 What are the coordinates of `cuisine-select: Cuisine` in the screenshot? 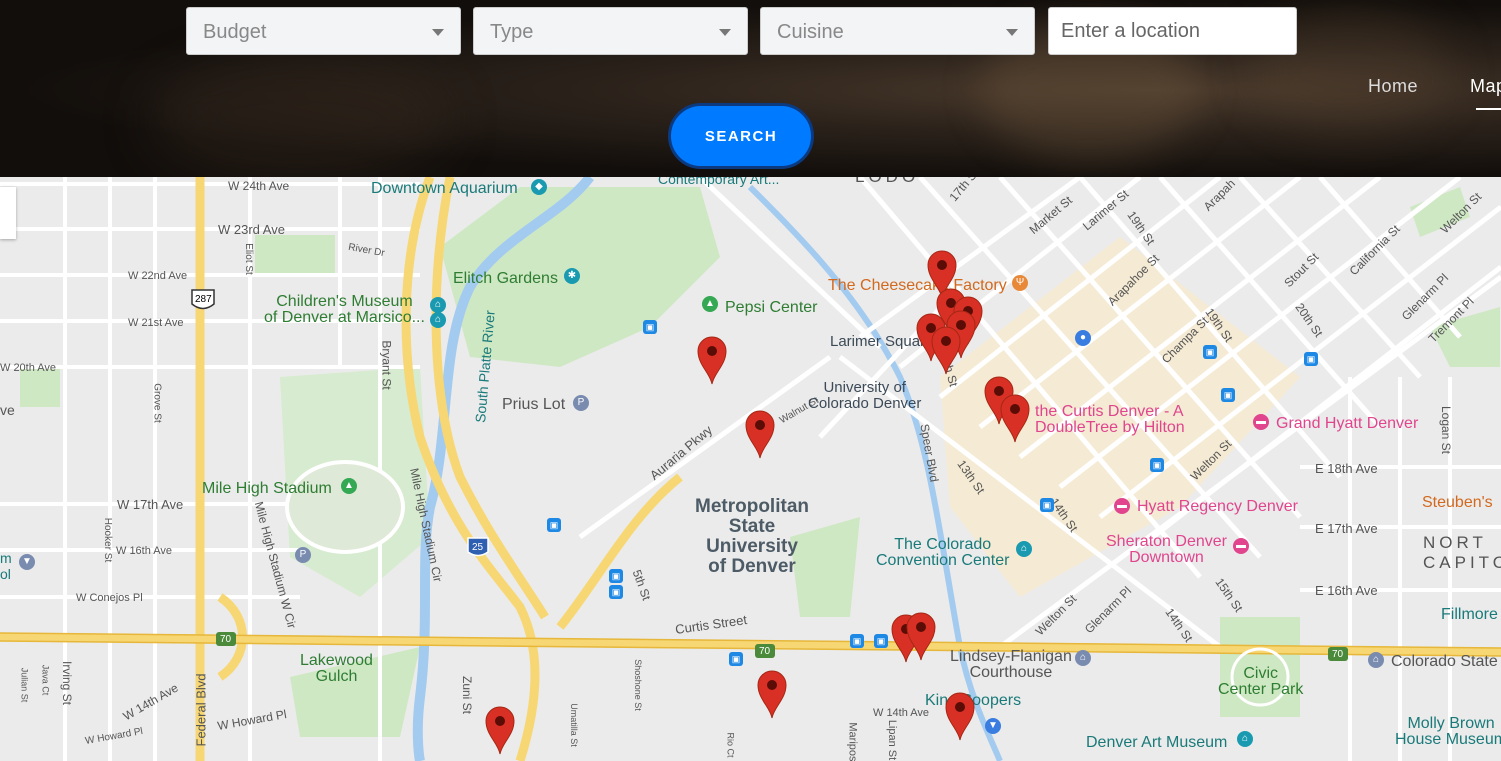 It's located at (897, 31).